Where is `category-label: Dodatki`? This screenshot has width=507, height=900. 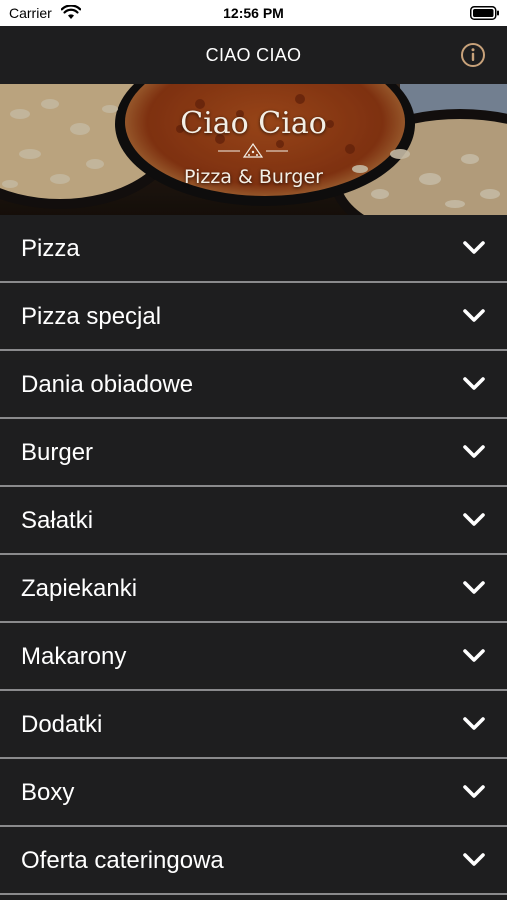
category-label: Dodatki is located at coordinates (62, 724).